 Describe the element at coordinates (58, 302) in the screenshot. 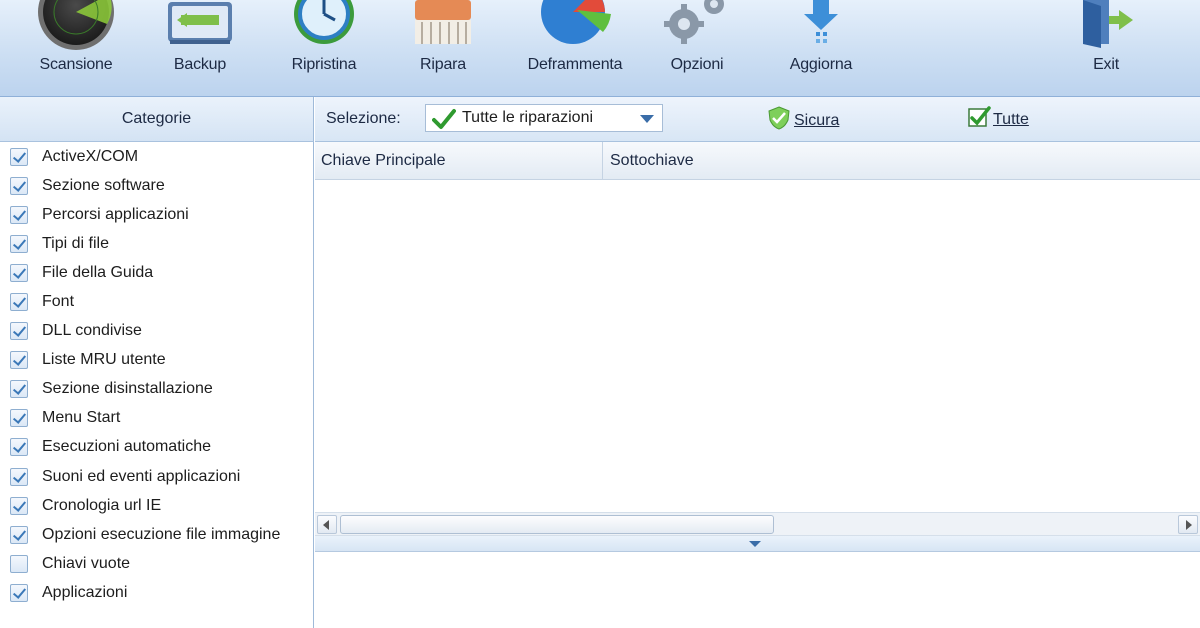

I see `category-label: Font` at that location.